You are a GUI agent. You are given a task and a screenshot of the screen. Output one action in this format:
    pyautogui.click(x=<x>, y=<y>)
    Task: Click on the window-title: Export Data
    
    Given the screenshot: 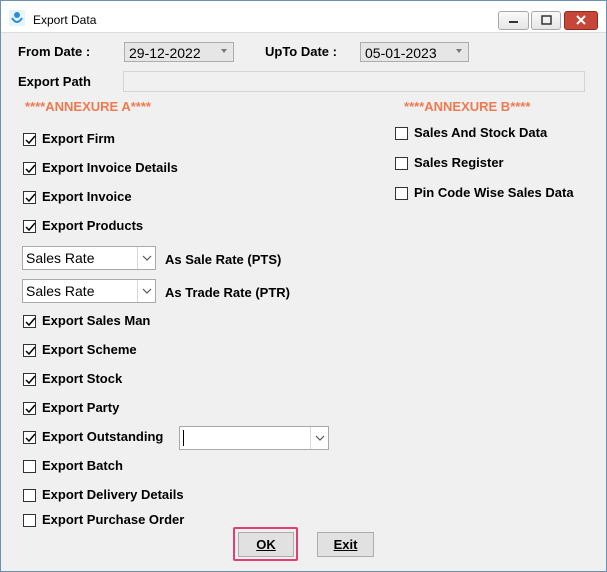 What is the action you would take?
    pyautogui.click(x=65, y=20)
    